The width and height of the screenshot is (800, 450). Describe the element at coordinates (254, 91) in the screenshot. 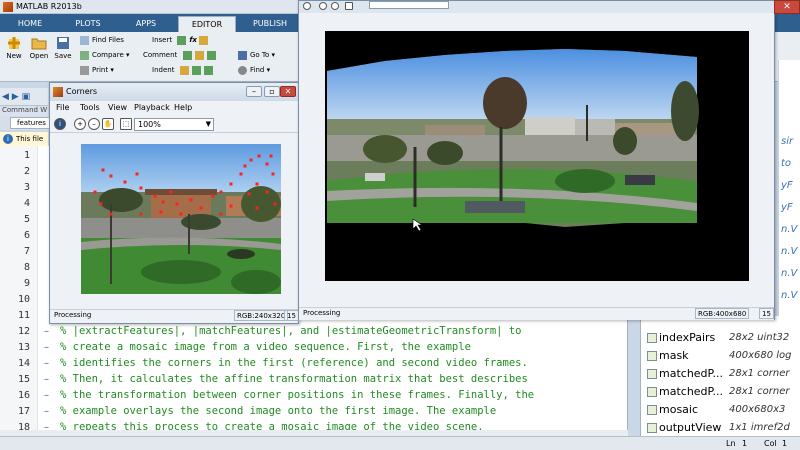

I see `minimize-button: –` at that location.